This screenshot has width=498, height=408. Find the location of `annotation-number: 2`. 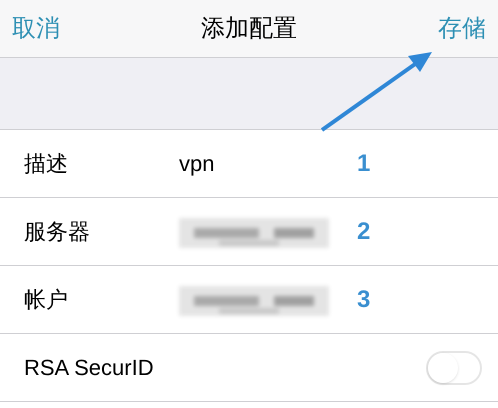

annotation-number: 2 is located at coordinates (363, 231).